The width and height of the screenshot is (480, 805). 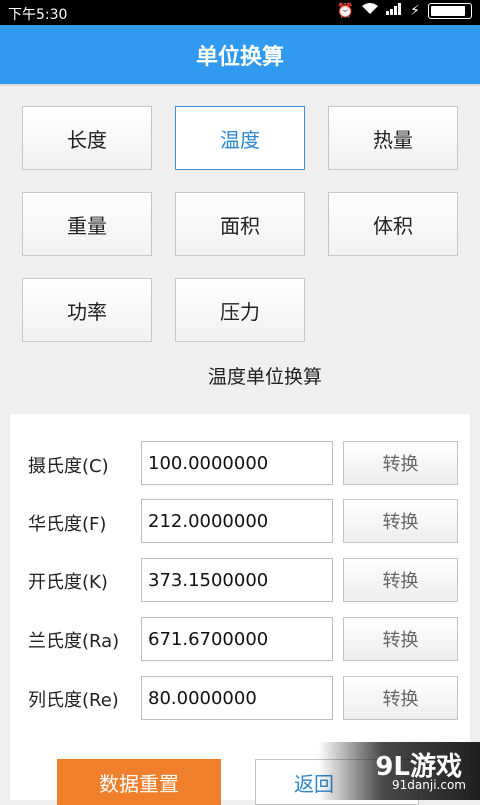 I want to click on category-power-button: 功率, so click(x=87, y=310).